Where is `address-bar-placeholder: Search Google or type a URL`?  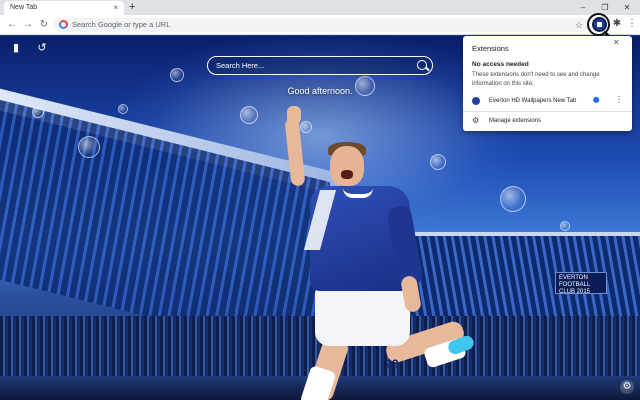 address-bar-placeholder: Search Google or type a URL is located at coordinates (121, 24).